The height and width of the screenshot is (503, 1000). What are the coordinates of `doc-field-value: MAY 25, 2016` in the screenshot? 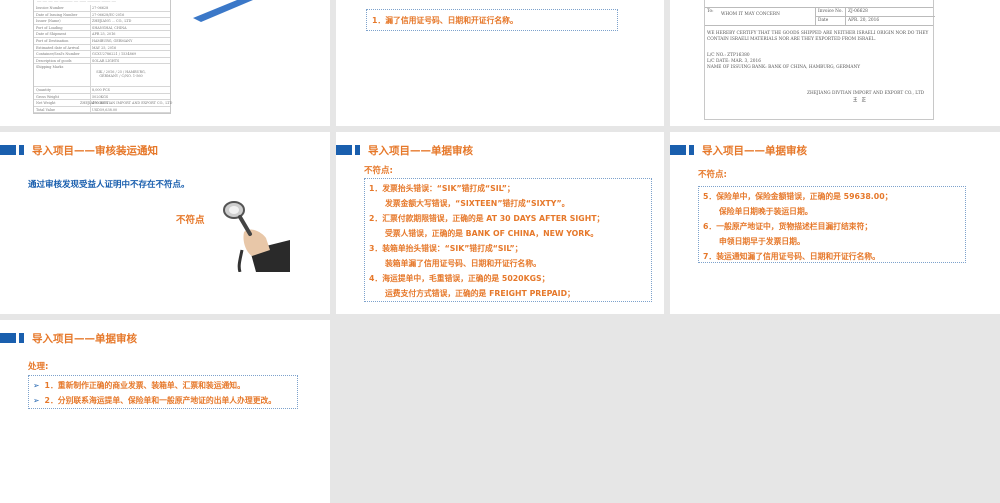 It's located at (104, 47).